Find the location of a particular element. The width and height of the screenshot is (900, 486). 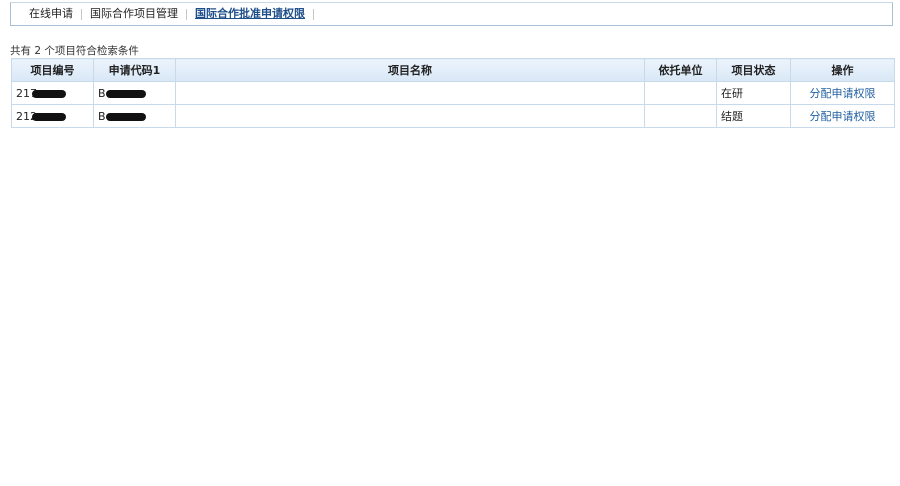

tab-intl-project-mgmt: 国际合作项目管理 is located at coordinates (134, 14).